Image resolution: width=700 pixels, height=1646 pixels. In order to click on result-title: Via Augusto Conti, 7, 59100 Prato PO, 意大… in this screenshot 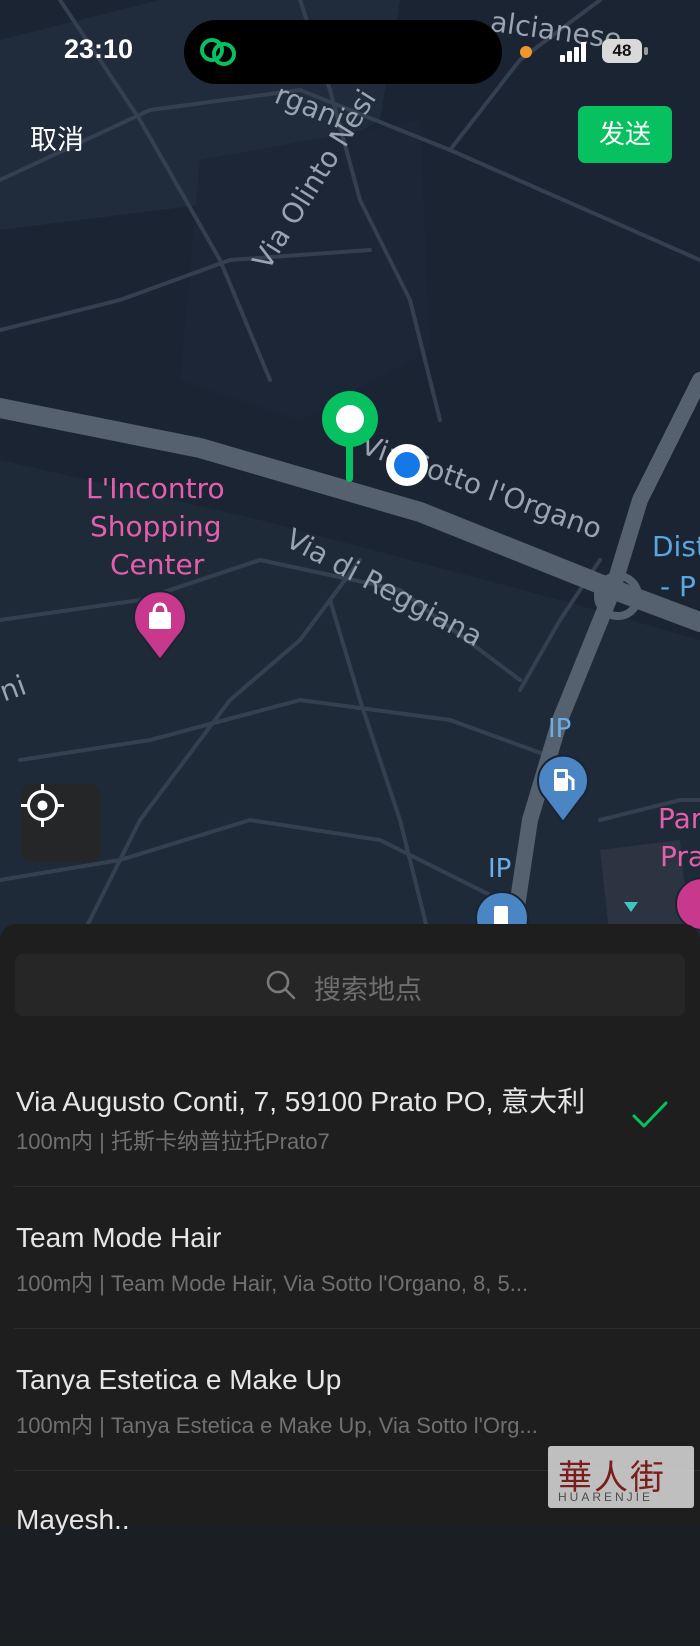, I will do `click(301, 1101)`.